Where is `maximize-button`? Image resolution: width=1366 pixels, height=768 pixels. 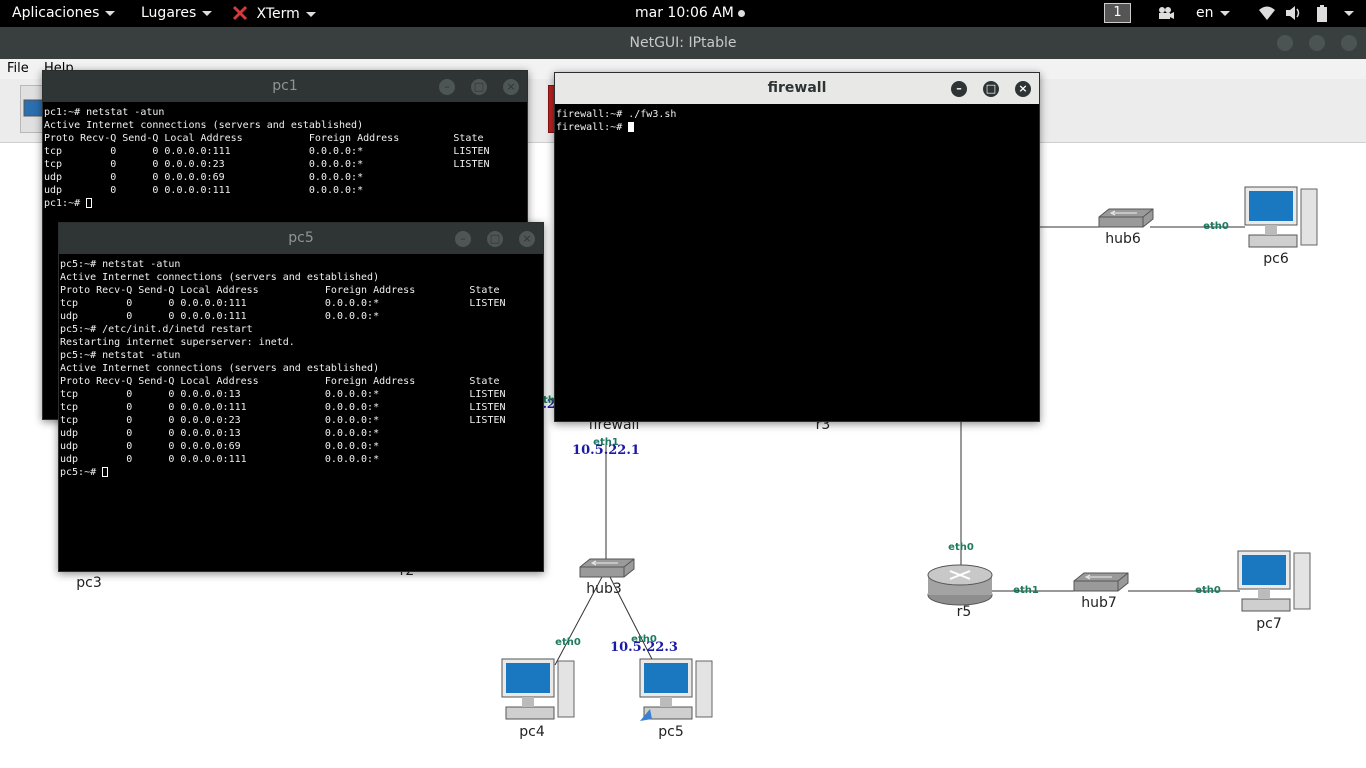 maximize-button is located at coordinates (1317, 43).